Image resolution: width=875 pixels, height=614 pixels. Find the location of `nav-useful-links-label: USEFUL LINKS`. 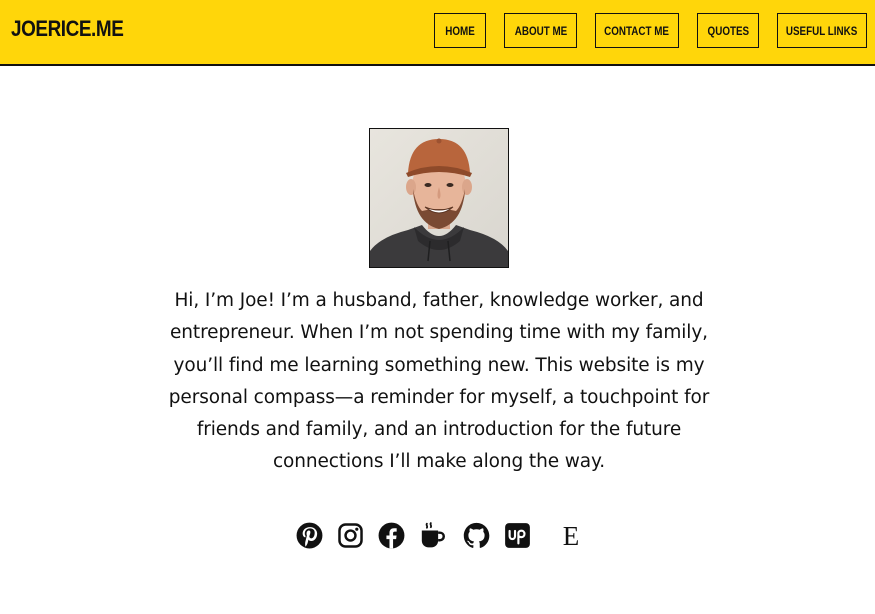

nav-useful-links-label: USEFUL LINKS is located at coordinates (822, 30).